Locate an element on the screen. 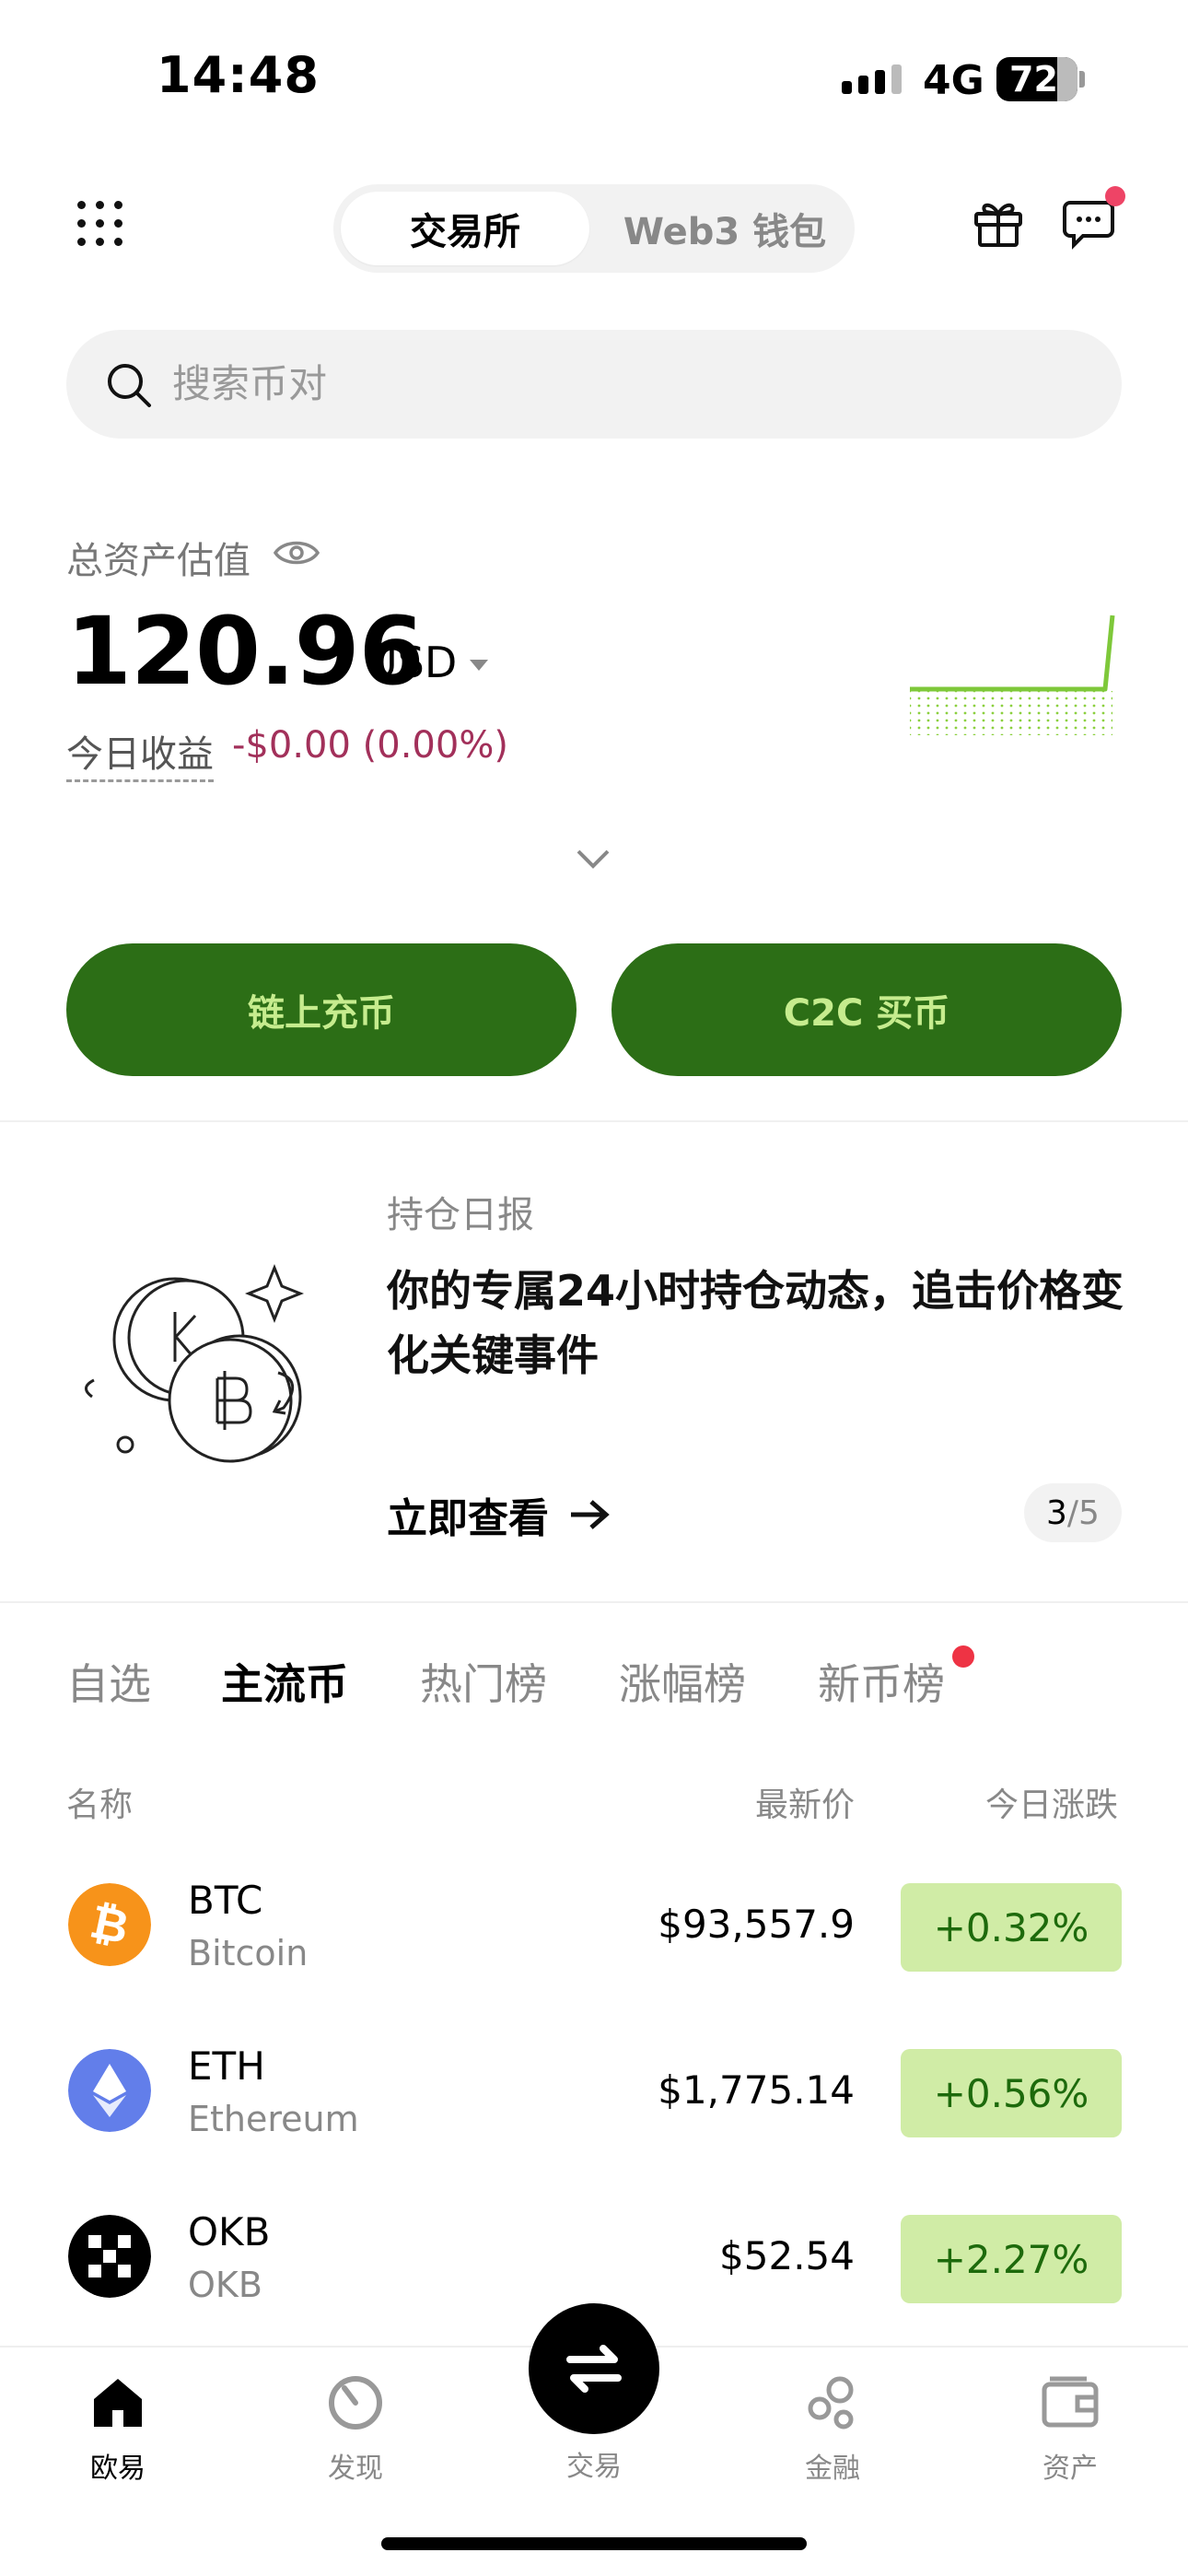 Image resolution: width=1188 pixels, height=2576 pixels. view-now-label: 立即查看 is located at coordinates (468, 1518).